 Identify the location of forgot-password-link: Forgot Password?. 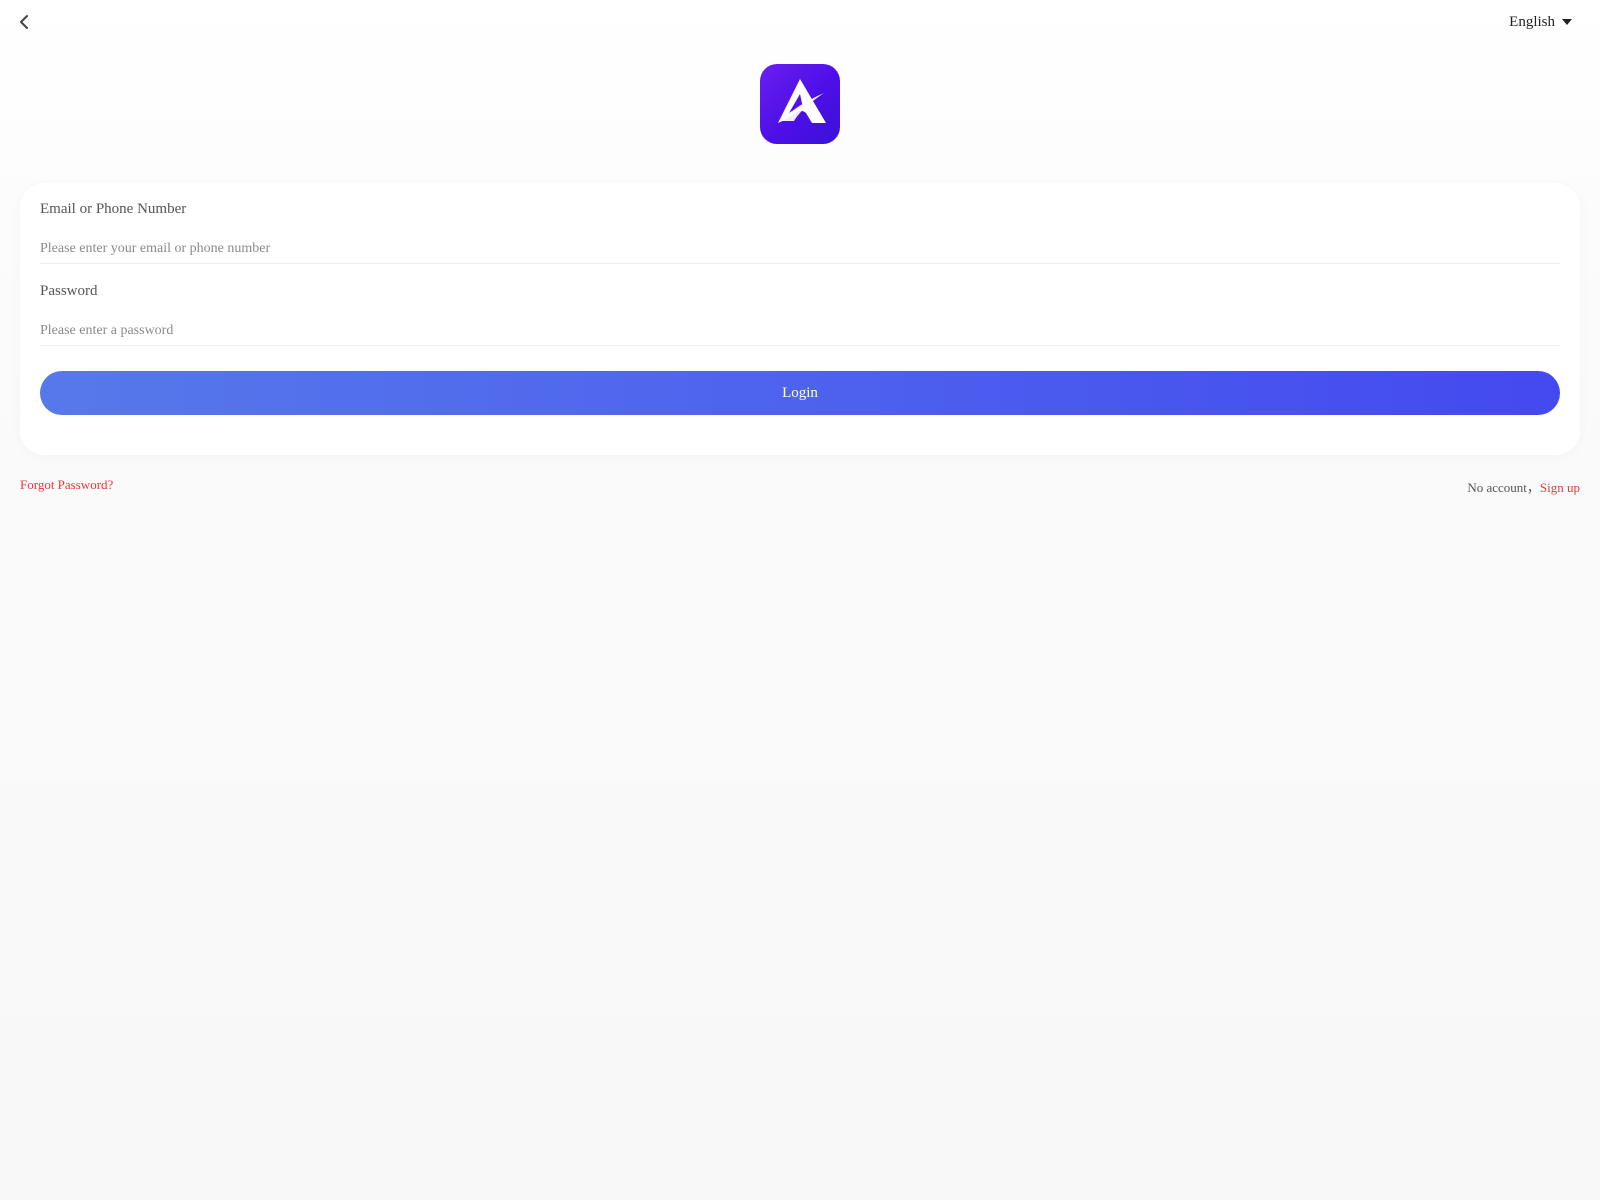
(66, 485).